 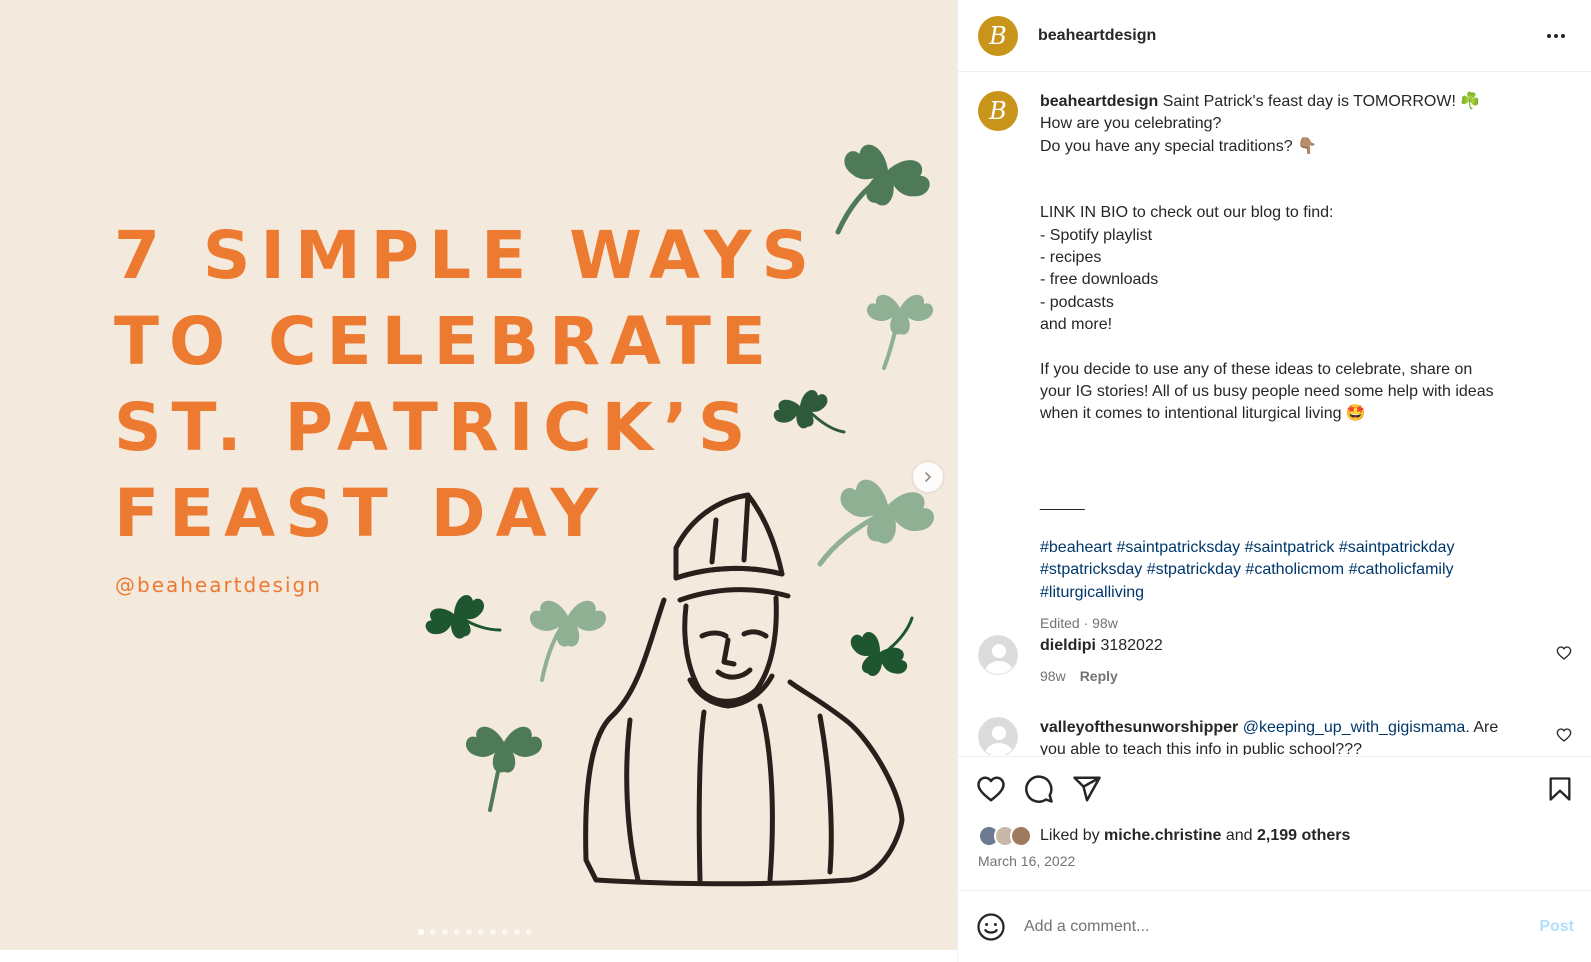 I want to click on emoji-button, so click(x=991, y=927).